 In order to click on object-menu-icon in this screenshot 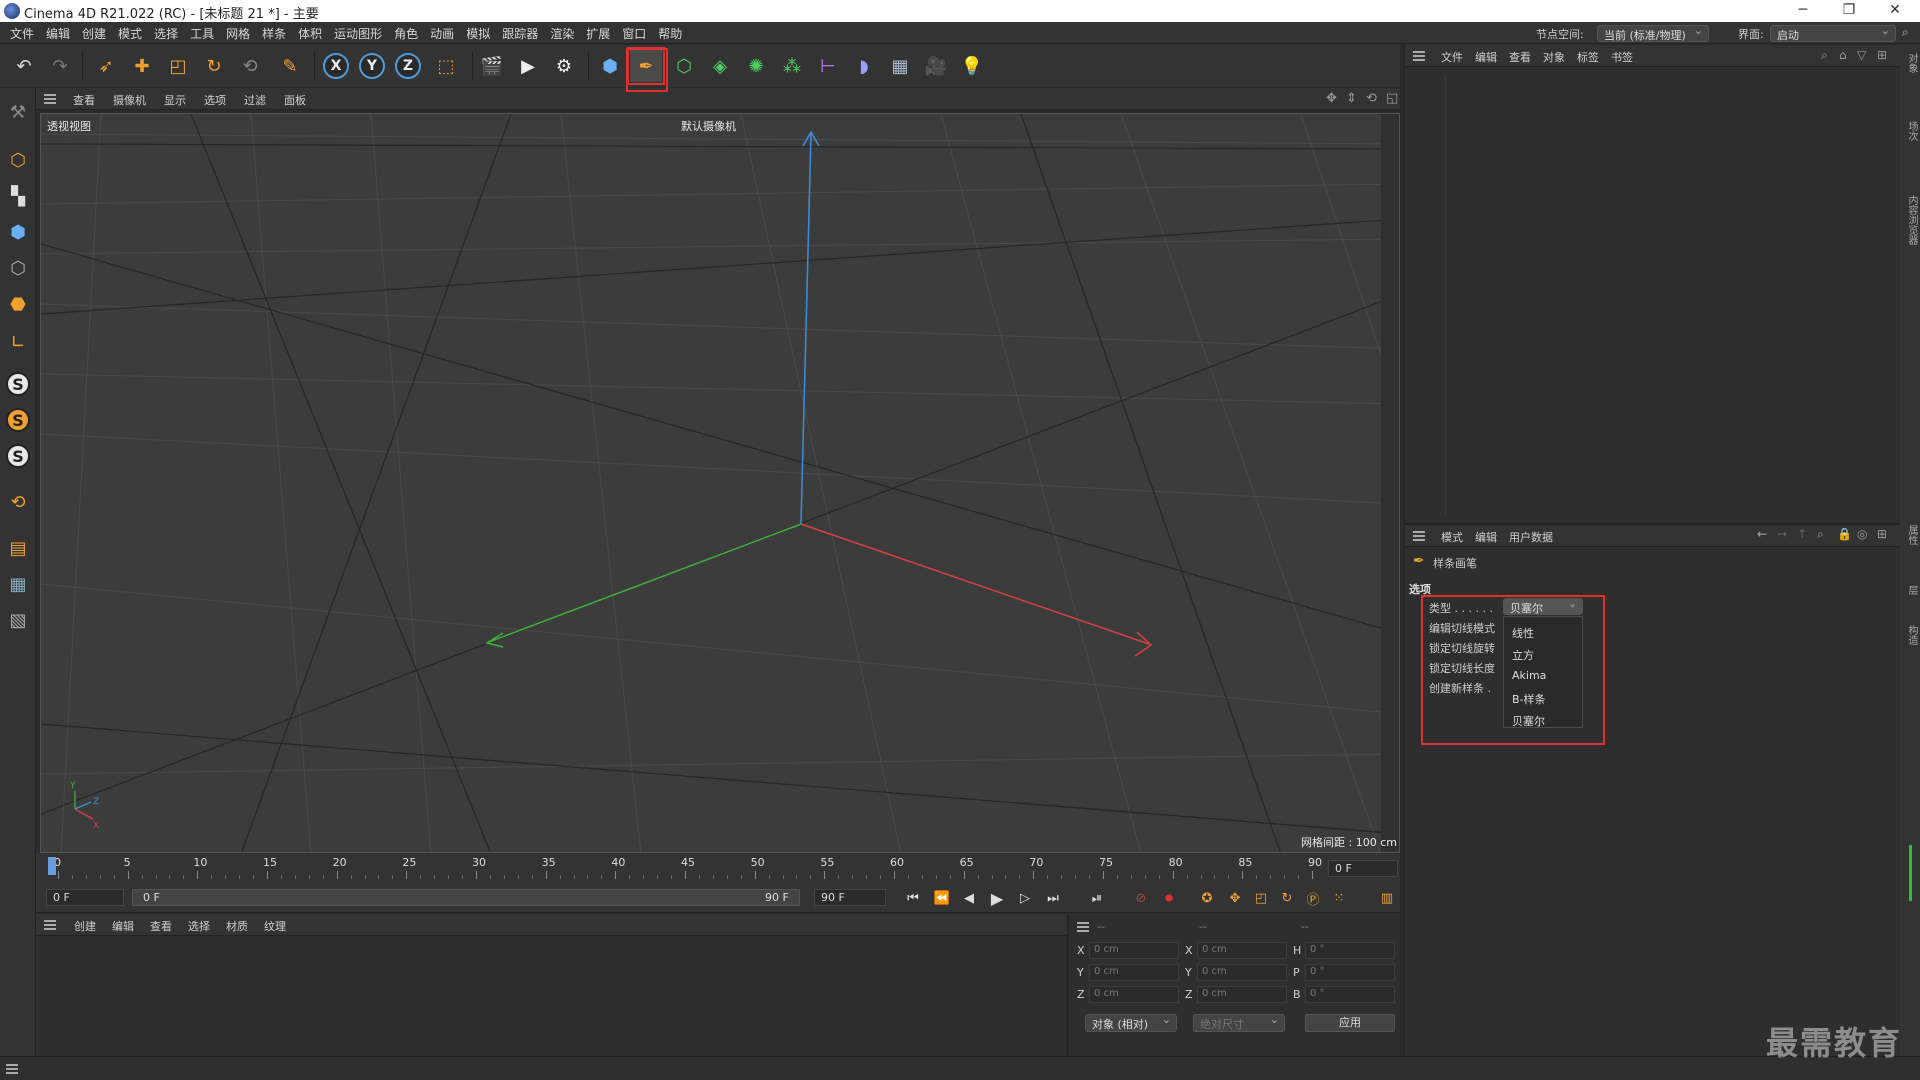, I will do `click(1419, 56)`.